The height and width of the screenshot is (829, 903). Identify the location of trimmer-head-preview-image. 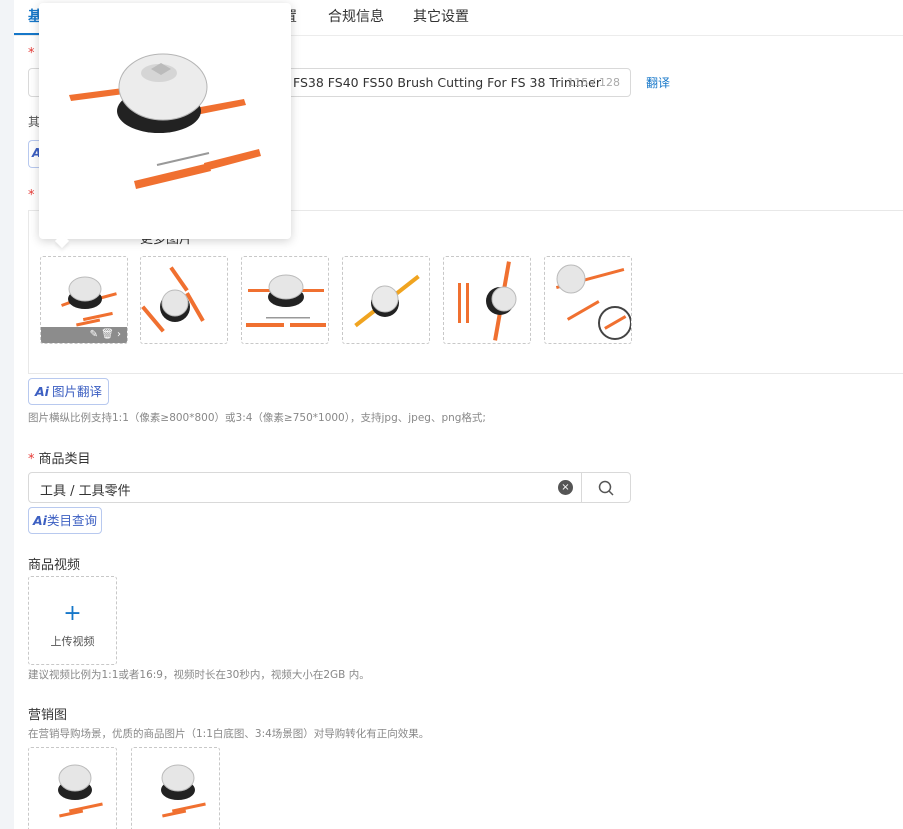
(165, 121).